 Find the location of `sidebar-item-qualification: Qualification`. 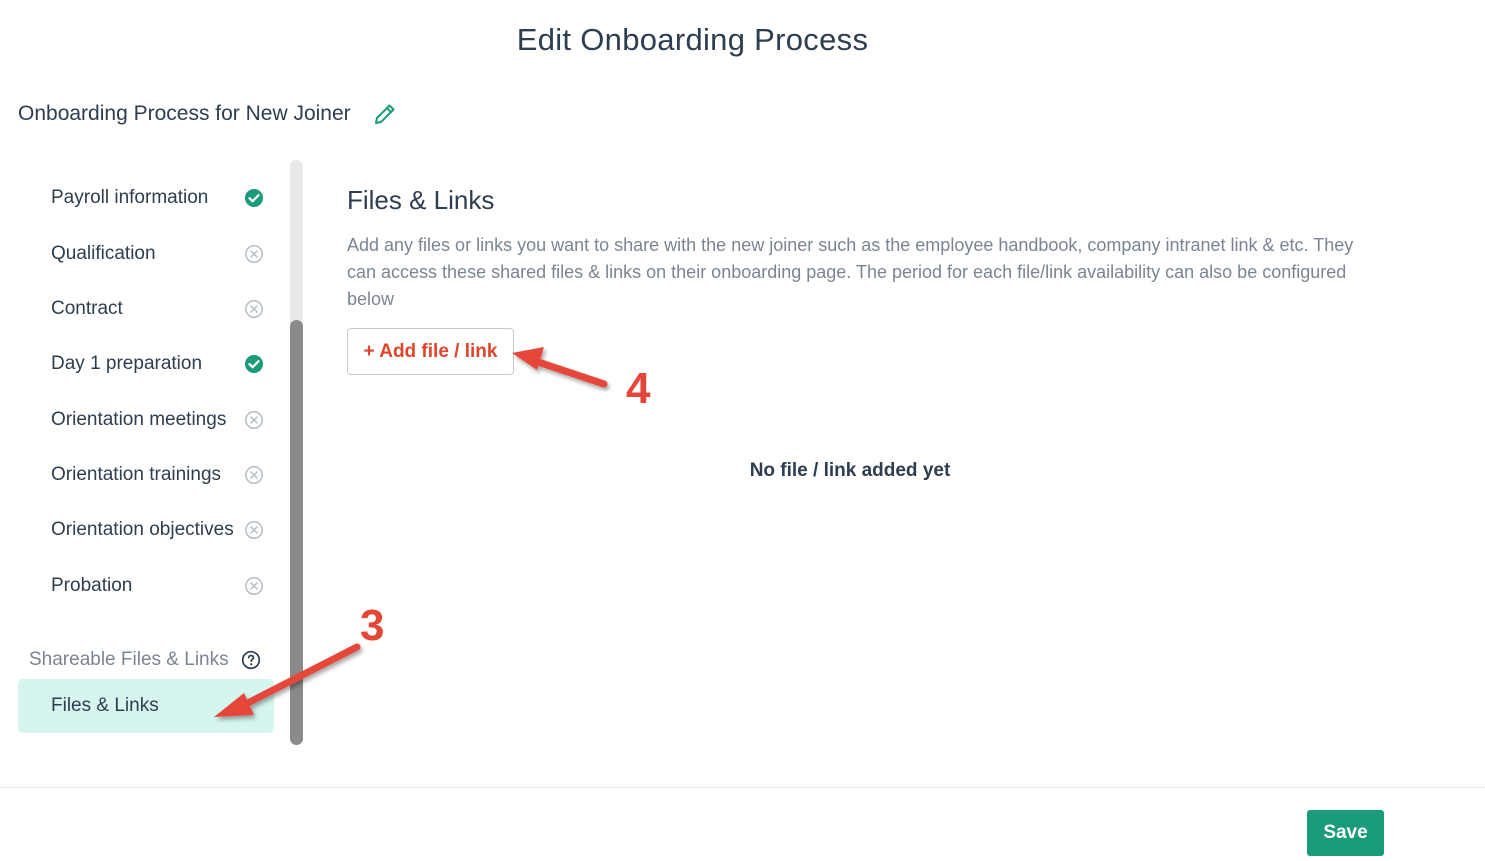

sidebar-item-qualification: Qualification is located at coordinates (146, 254).